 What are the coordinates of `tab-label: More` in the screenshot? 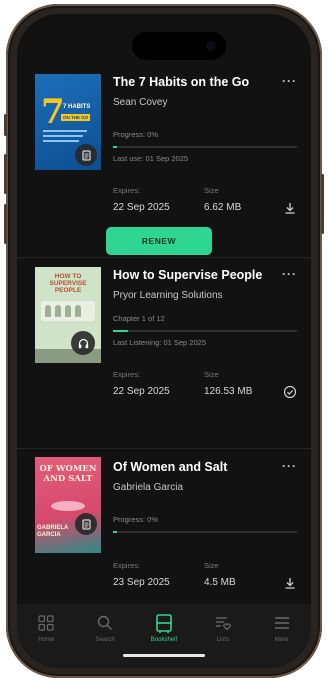 It's located at (281, 640).